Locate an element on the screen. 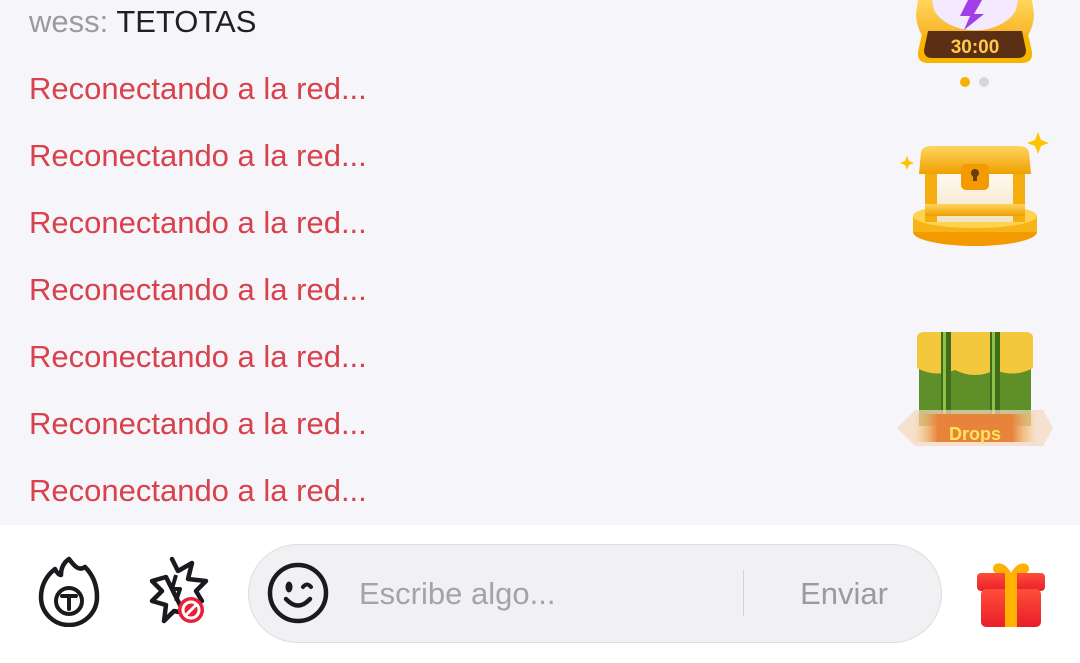 This screenshot has height=663, width=1080. timer-text: 30:00 is located at coordinates (975, 47).